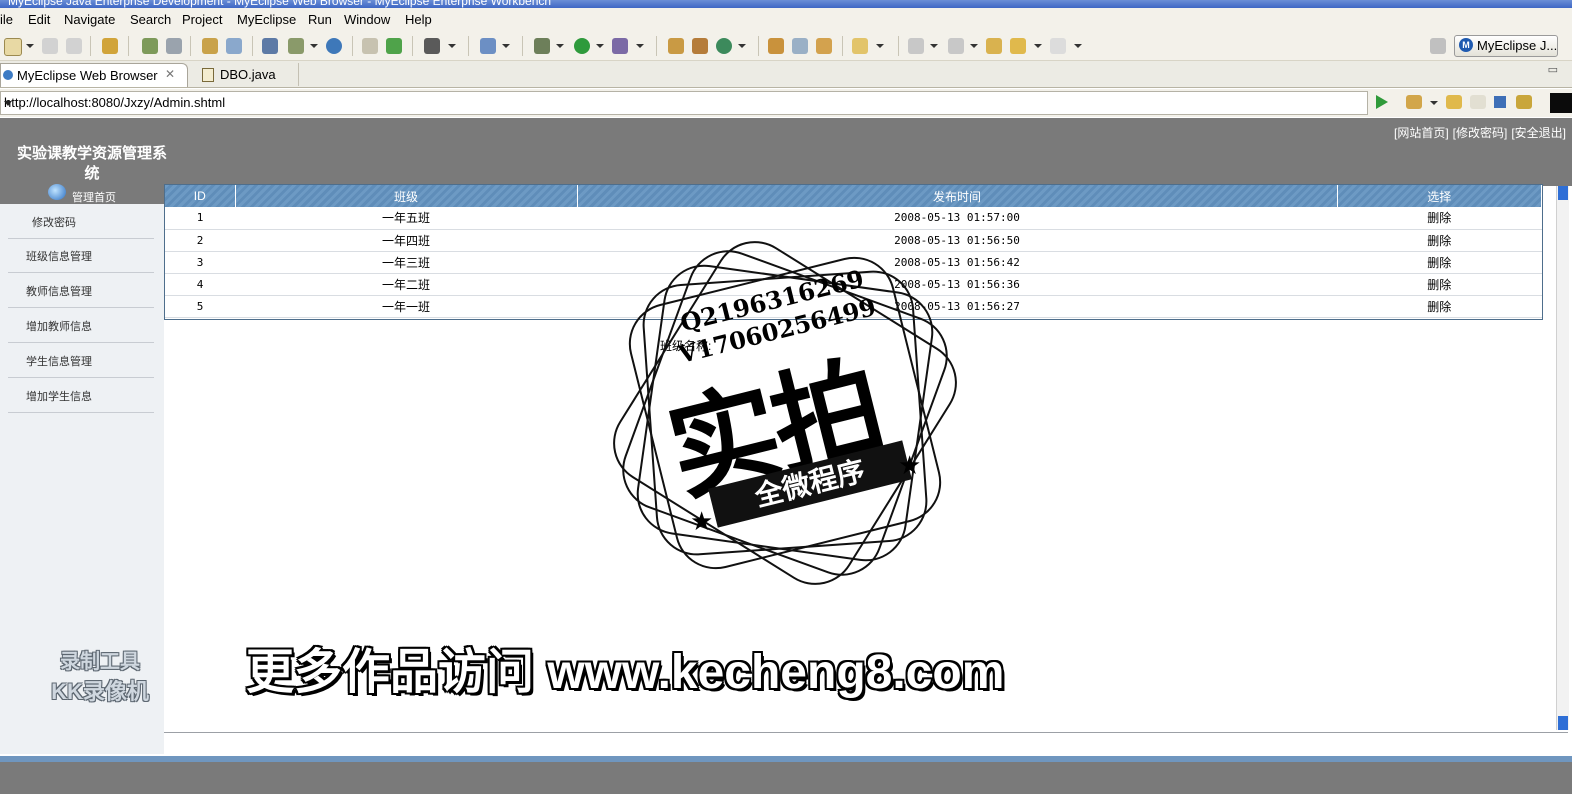 This screenshot has width=1572, height=794. What do you see at coordinates (59, 397) in the screenshot?
I see `sidebar-item-label: 增加学生信息` at bounding box center [59, 397].